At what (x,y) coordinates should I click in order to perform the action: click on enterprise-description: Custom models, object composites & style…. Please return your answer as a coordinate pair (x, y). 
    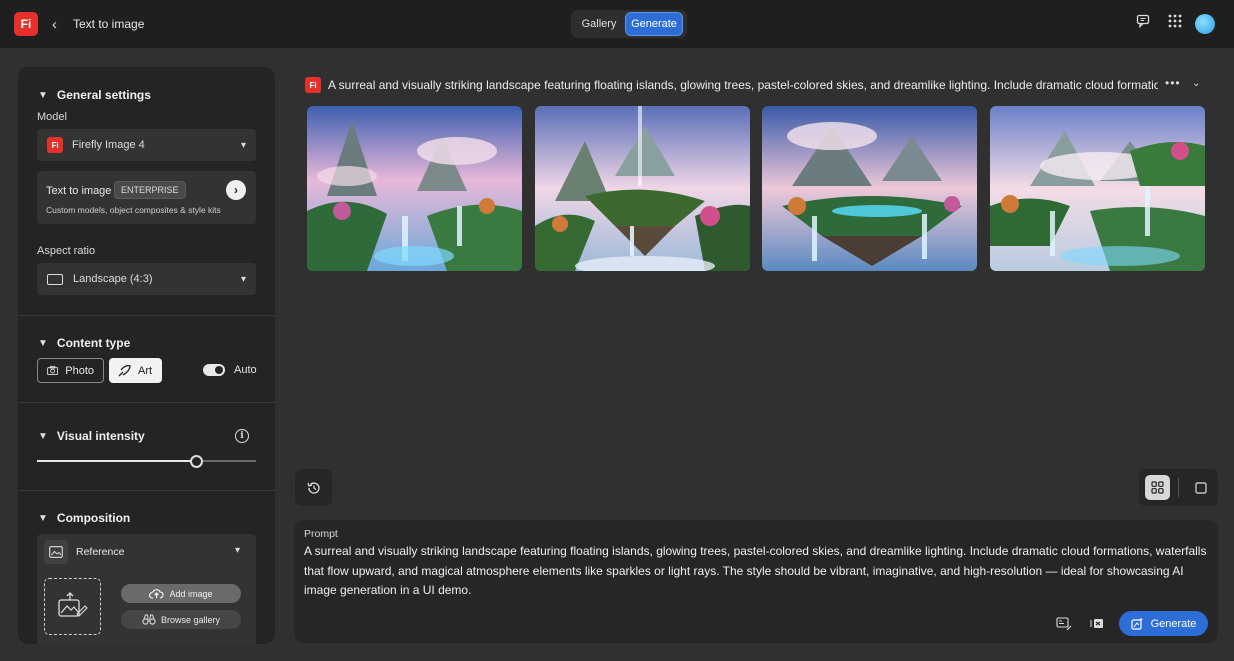
    Looking at the image, I should click on (133, 210).